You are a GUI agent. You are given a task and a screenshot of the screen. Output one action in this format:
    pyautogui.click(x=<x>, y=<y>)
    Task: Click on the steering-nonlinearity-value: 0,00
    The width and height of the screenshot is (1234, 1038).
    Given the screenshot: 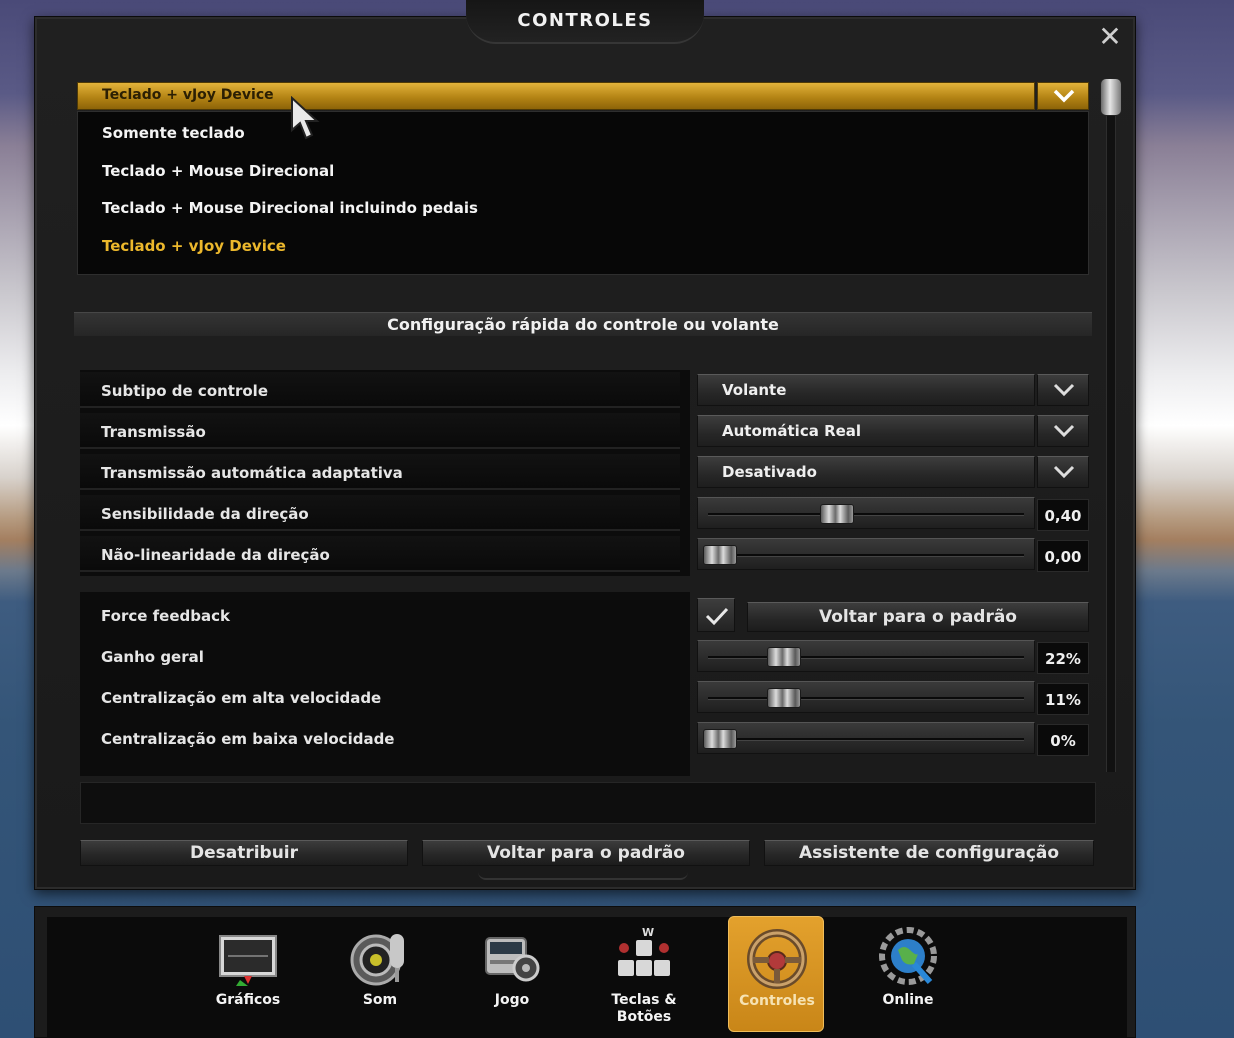 What is the action you would take?
    pyautogui.click(x=1063, y=556)
    